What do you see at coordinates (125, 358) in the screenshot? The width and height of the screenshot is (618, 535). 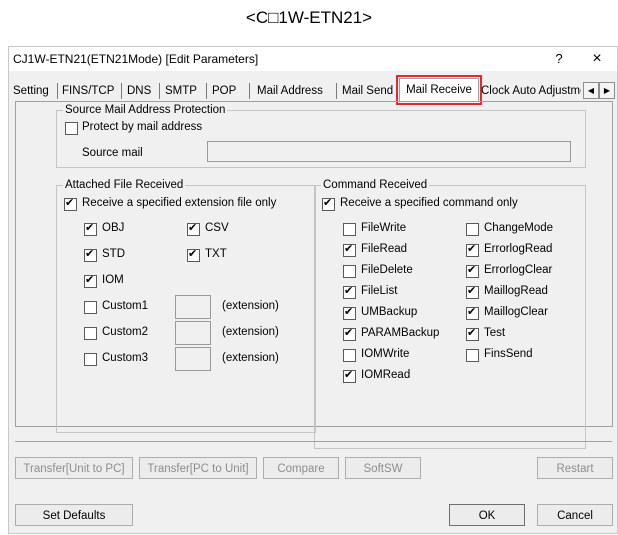 I see `custom3-label: Custom3` at bounding box center [125, 358].